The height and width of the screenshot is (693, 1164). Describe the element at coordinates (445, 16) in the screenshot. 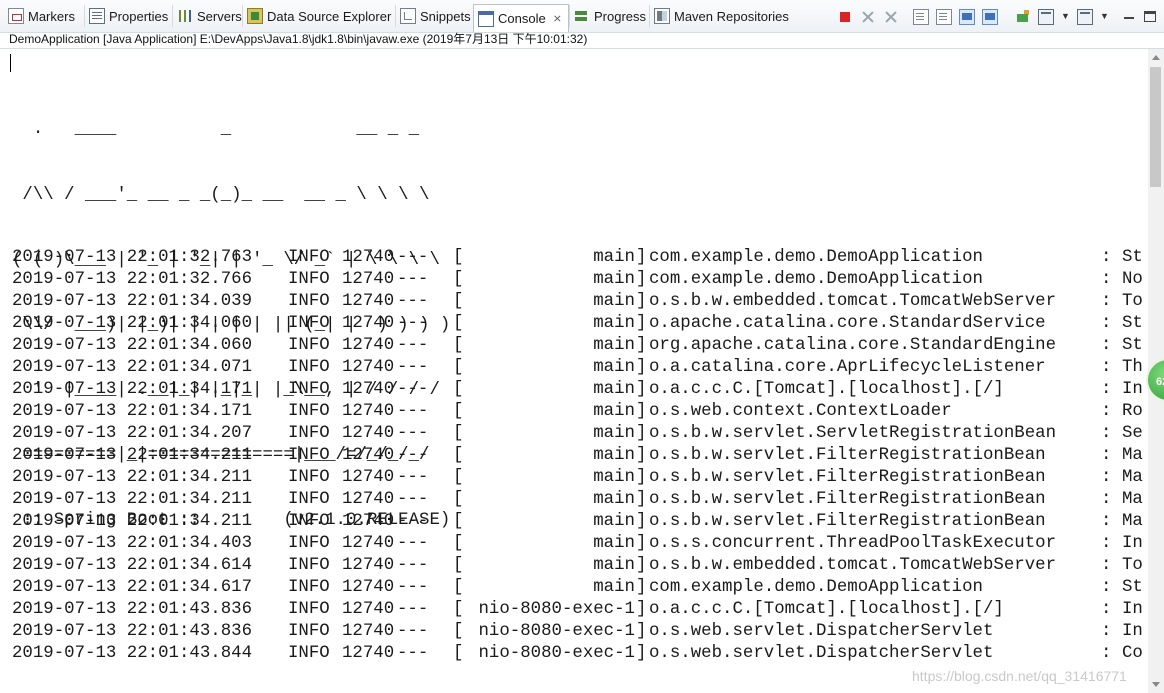

I see `tab-label: Snippets` at that location.